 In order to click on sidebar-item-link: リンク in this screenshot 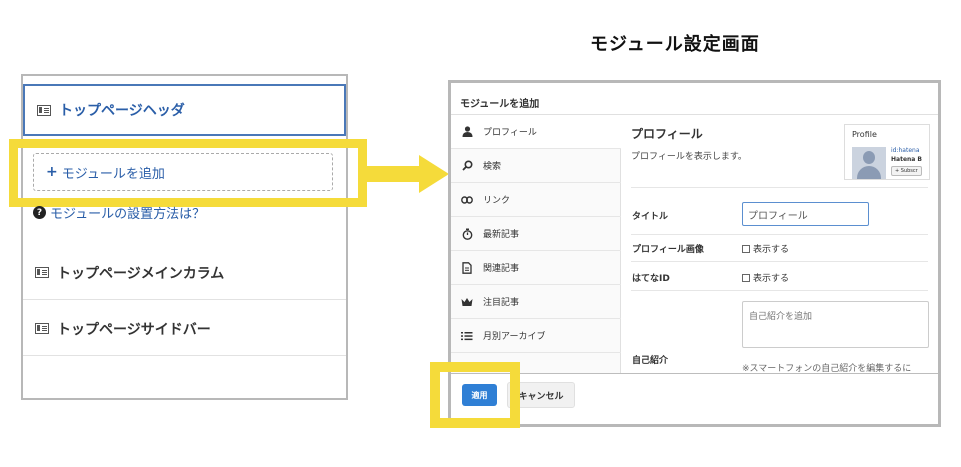, I will do `click(536, 200)`.